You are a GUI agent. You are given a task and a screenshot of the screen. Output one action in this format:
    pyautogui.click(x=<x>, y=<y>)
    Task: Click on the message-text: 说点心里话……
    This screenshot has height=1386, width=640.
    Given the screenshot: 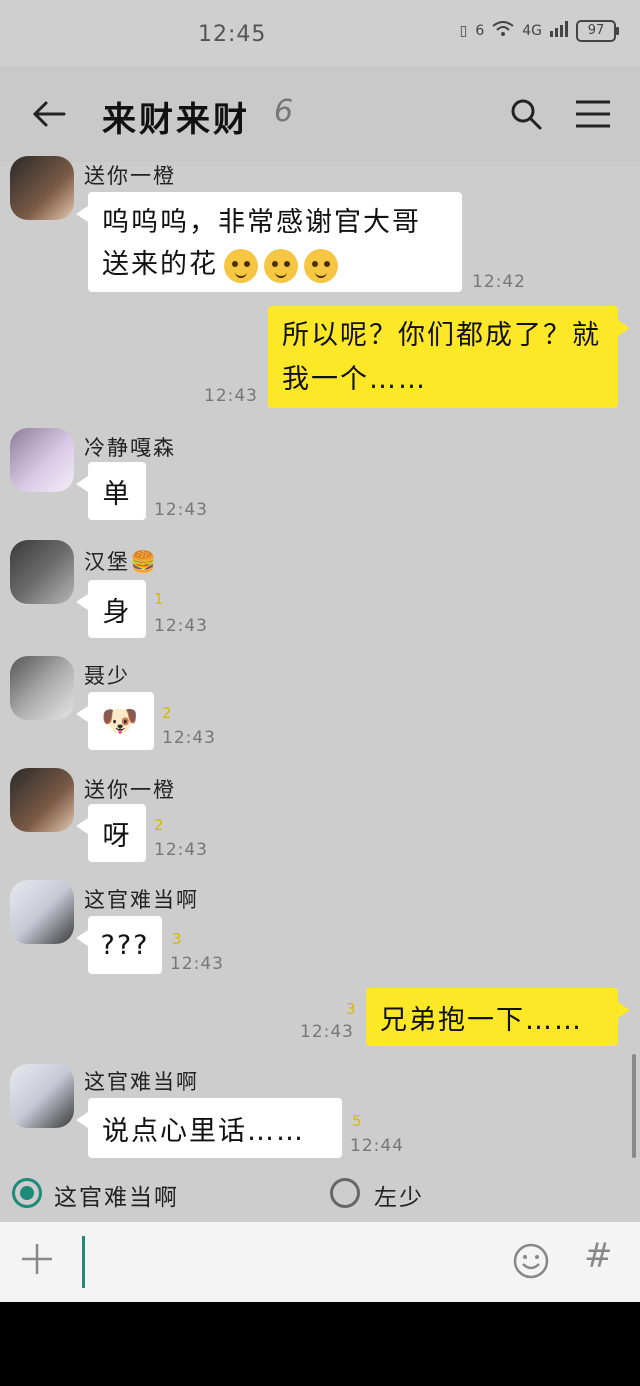 What is the action you would take?
    pyautogui.click(x=203, y=1131)
    